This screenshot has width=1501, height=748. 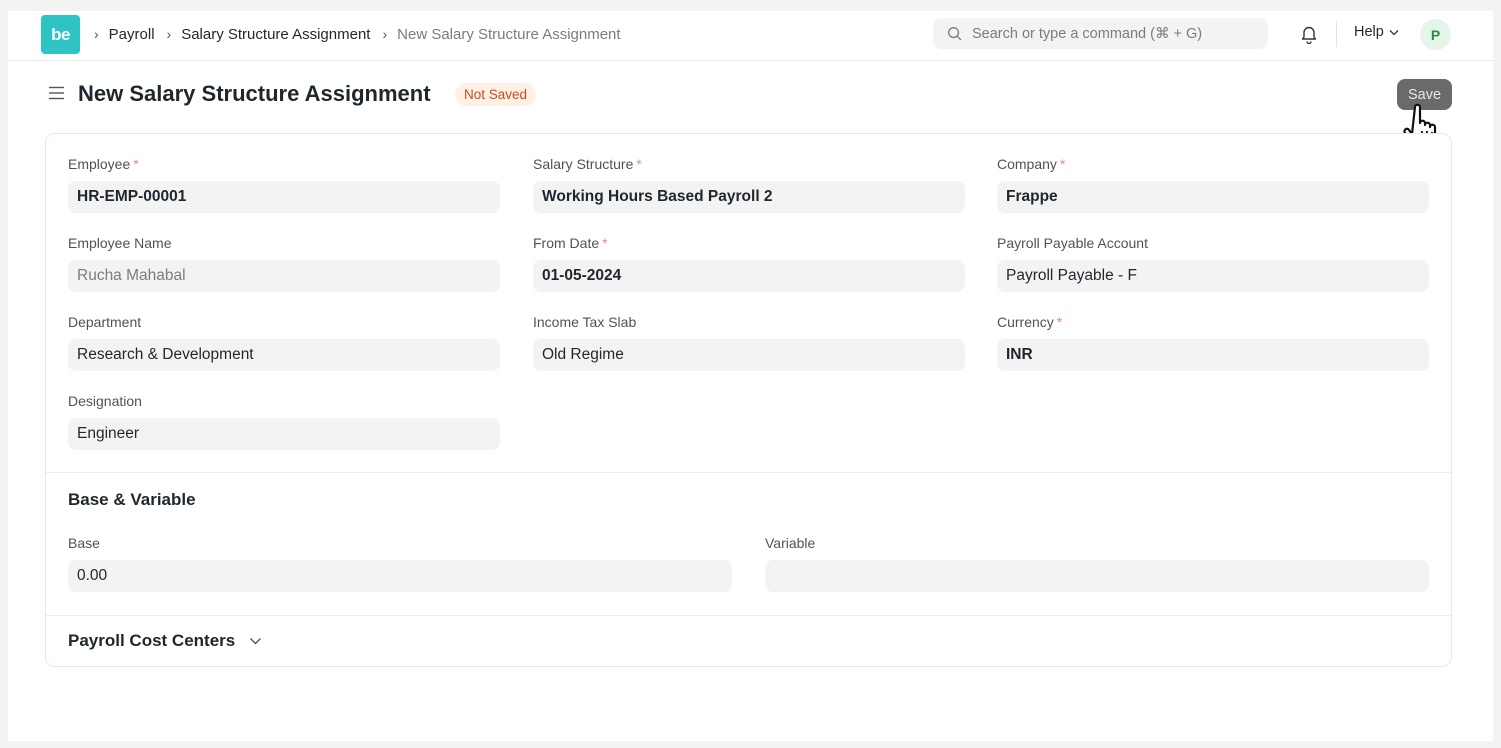 I want to click on help-label: Help, so click(x=1369, y=32).